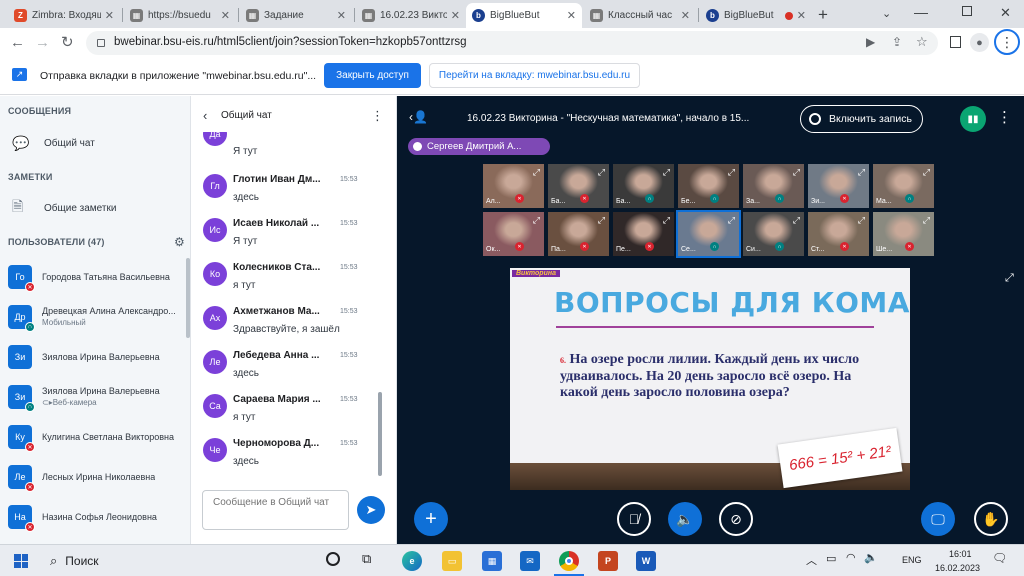  What do you see at coordinates (97, 277) in the screenshot?
I see `user-list-item: Го ✕ Городова Татьяна Васильевна` at bounding box center [97, 277].